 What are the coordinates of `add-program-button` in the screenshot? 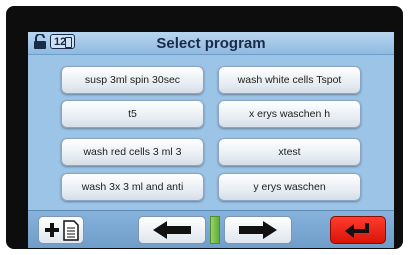 It's located at (61, 230).